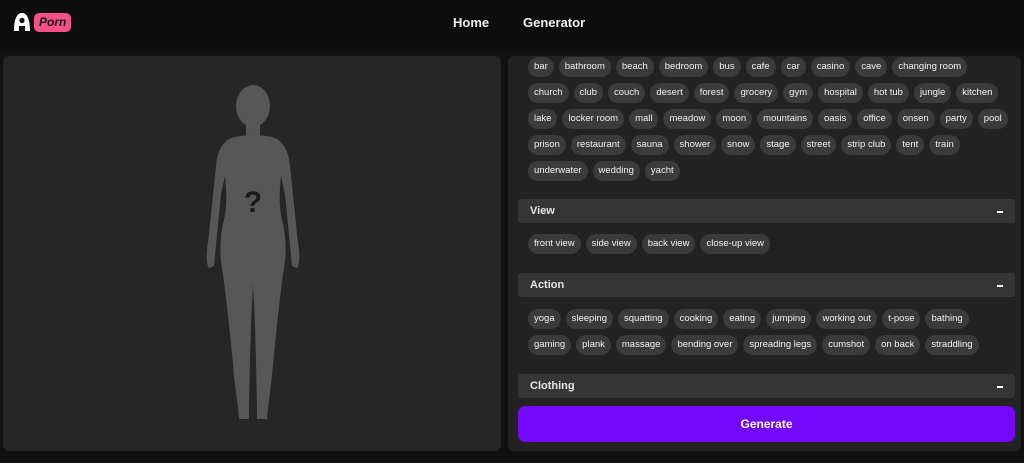 The image size is (1024, 463). I want to click on action-tag: sleeping, so click(589, 319).